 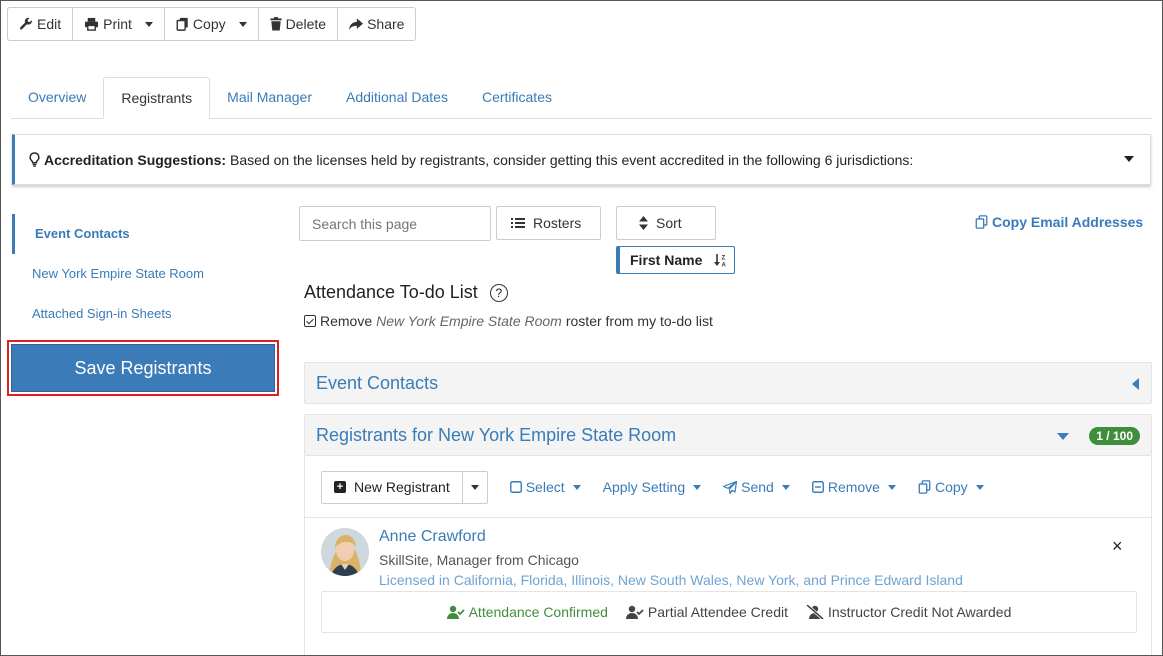 What do you see at coordinates (1114, 436) in the screenshot?
I see `registrant-count-badge: 1 / 100` at bounding box center [1114, 436].